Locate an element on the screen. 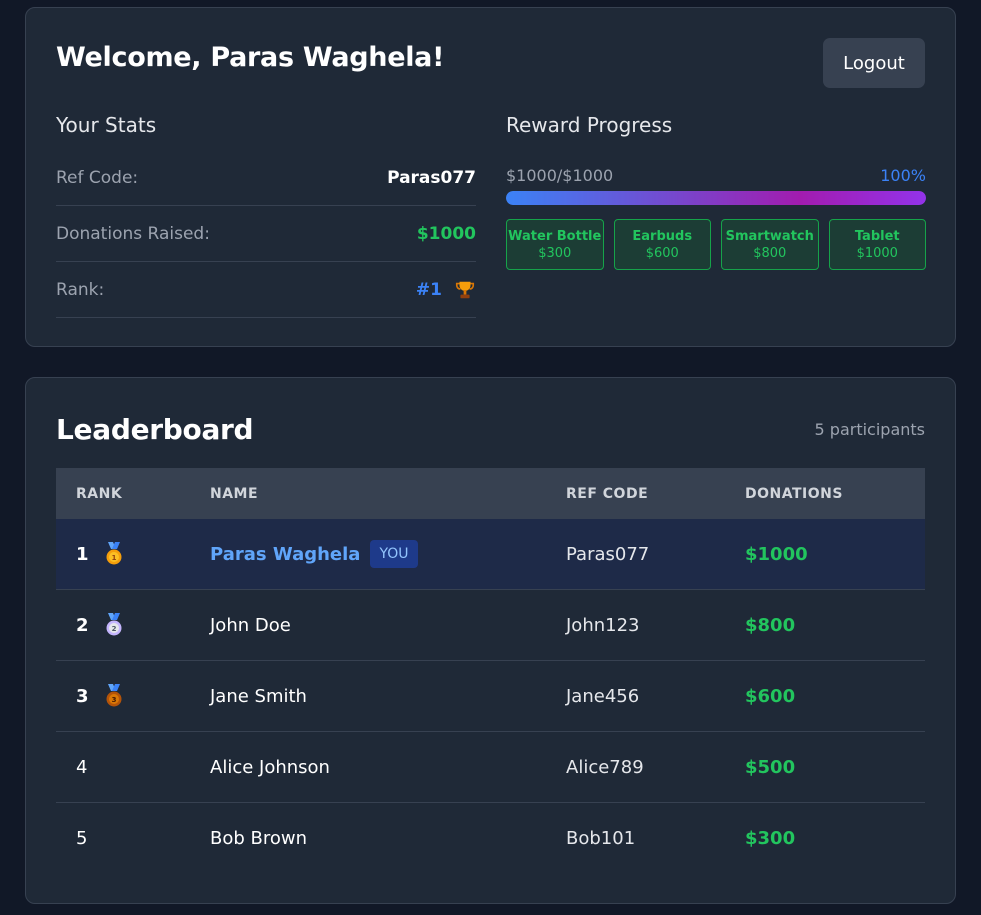 Image resolution: width=981 pixels, height=915 pixels. rank-cell: 4 is located at coordinates (133, 767).